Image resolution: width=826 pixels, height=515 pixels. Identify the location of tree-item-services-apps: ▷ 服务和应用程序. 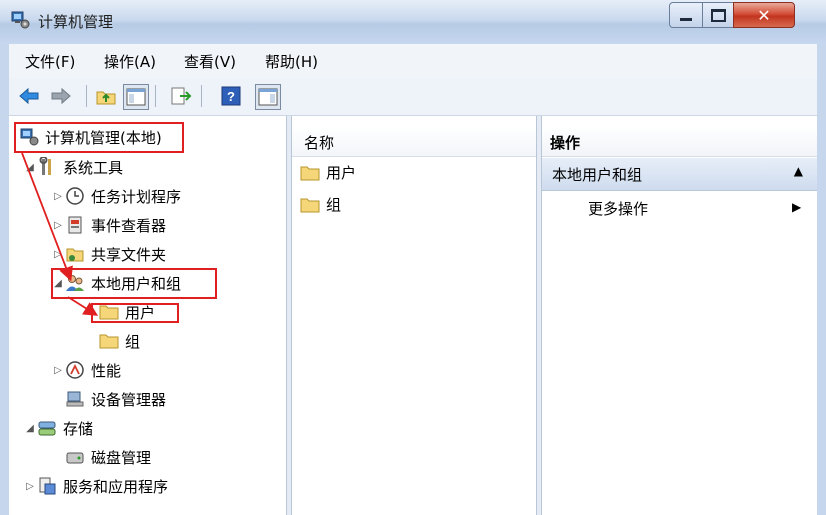
(95, 486).